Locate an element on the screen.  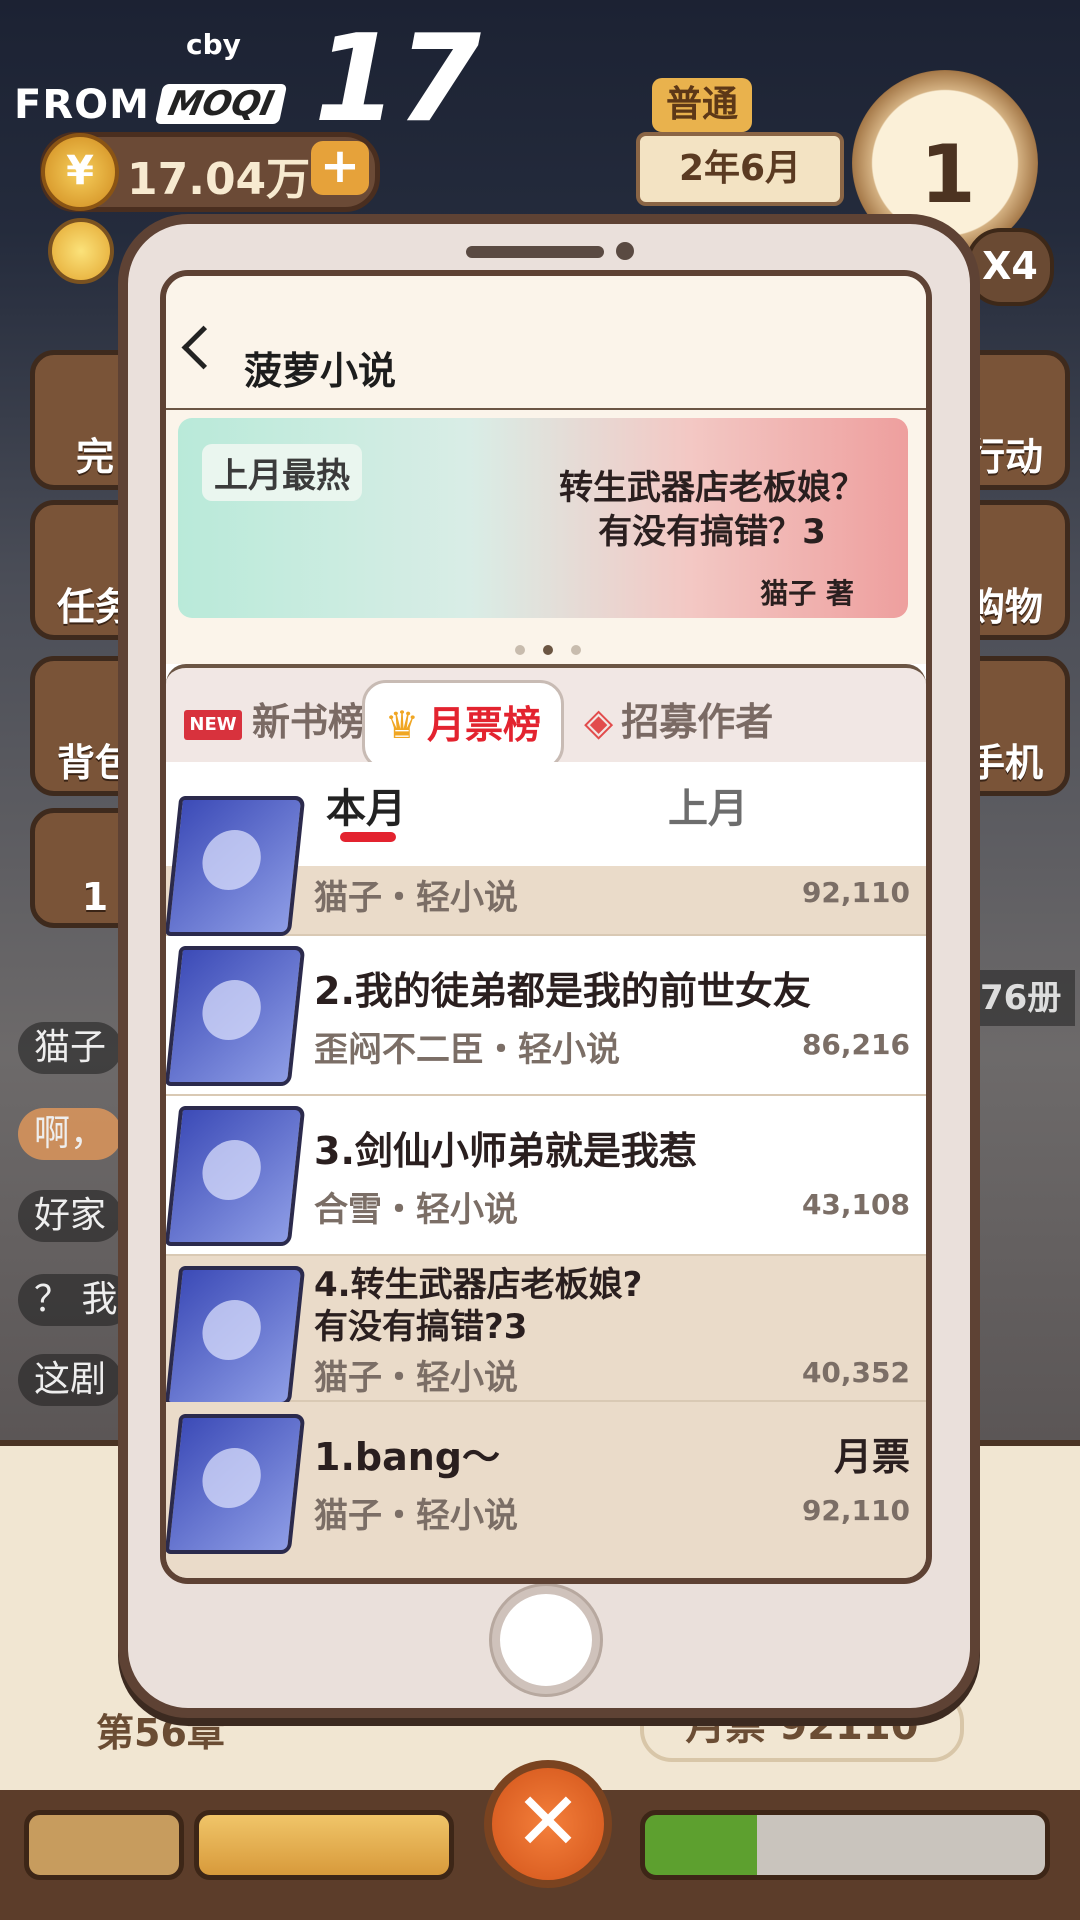
list-item: 4.转生武器店老板娘?有没有搞错?3 猫子・轻小说 40,352 is located at coordinates (546, 1331).